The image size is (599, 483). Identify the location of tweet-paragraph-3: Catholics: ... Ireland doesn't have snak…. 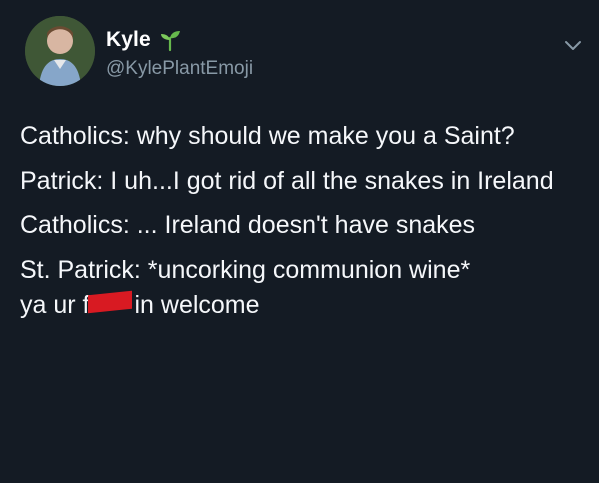
(248, 225).